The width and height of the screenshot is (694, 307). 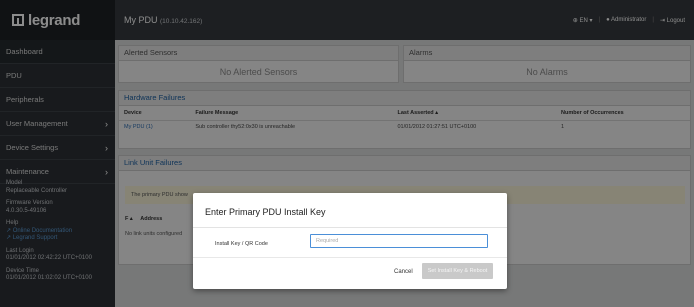 I want to click on install-key-input: Required, so click(x=399, y=241).